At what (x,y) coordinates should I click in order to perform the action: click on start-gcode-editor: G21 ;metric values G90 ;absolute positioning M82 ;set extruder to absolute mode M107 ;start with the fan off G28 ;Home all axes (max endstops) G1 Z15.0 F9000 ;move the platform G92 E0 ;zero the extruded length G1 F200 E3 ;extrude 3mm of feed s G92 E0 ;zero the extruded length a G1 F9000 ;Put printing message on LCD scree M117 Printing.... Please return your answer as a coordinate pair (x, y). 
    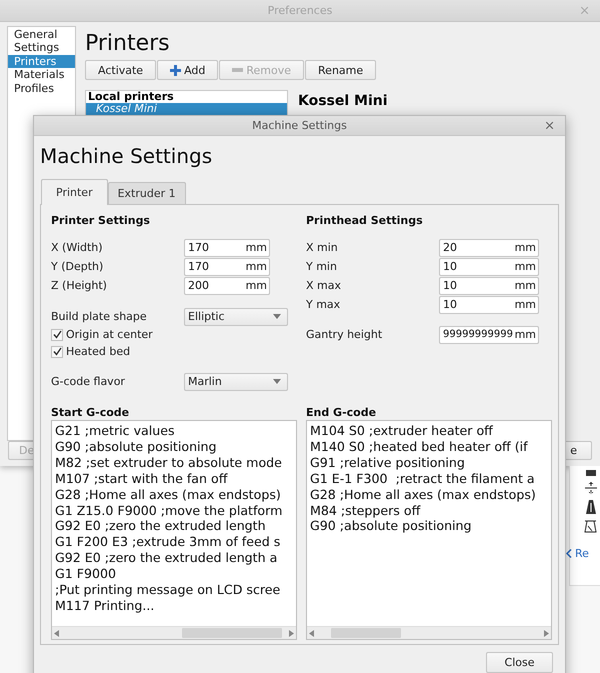
    Looking at the image, I should click on (174, 530).